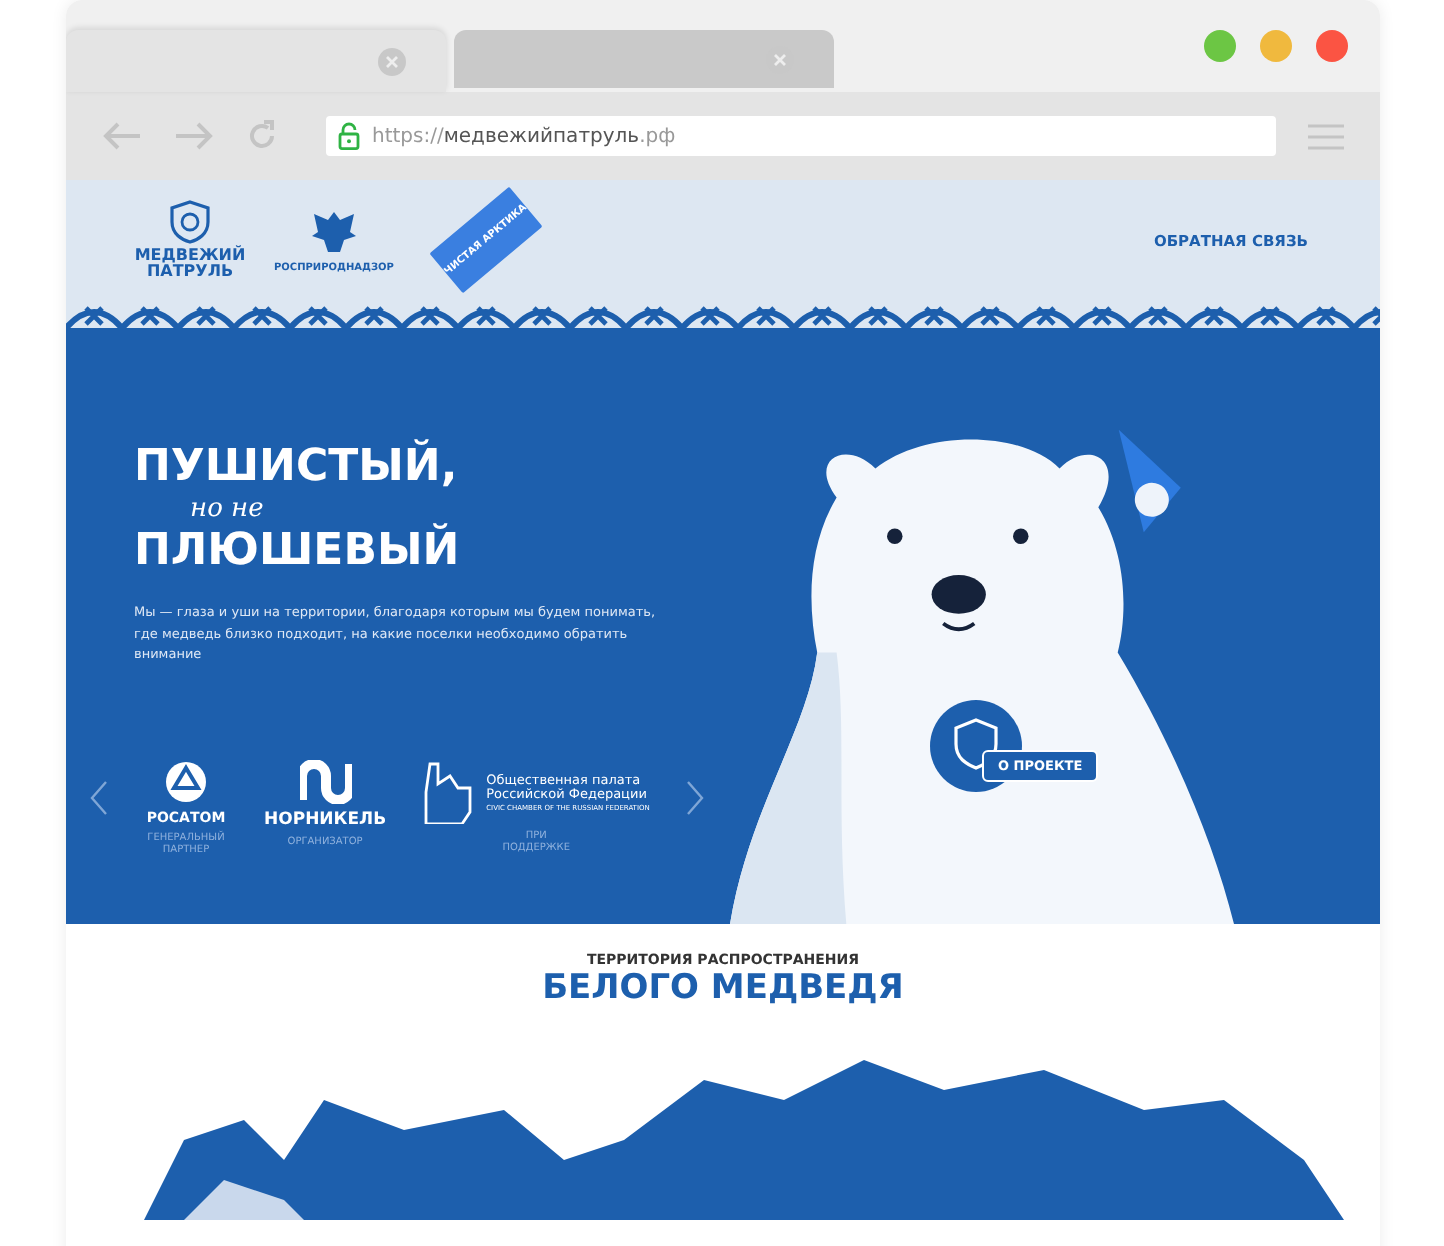 The image size is (1444, 1246). Describe the element at coordinates (99, 798) in the screenshot. I see `chevron-left-icon` at that location.